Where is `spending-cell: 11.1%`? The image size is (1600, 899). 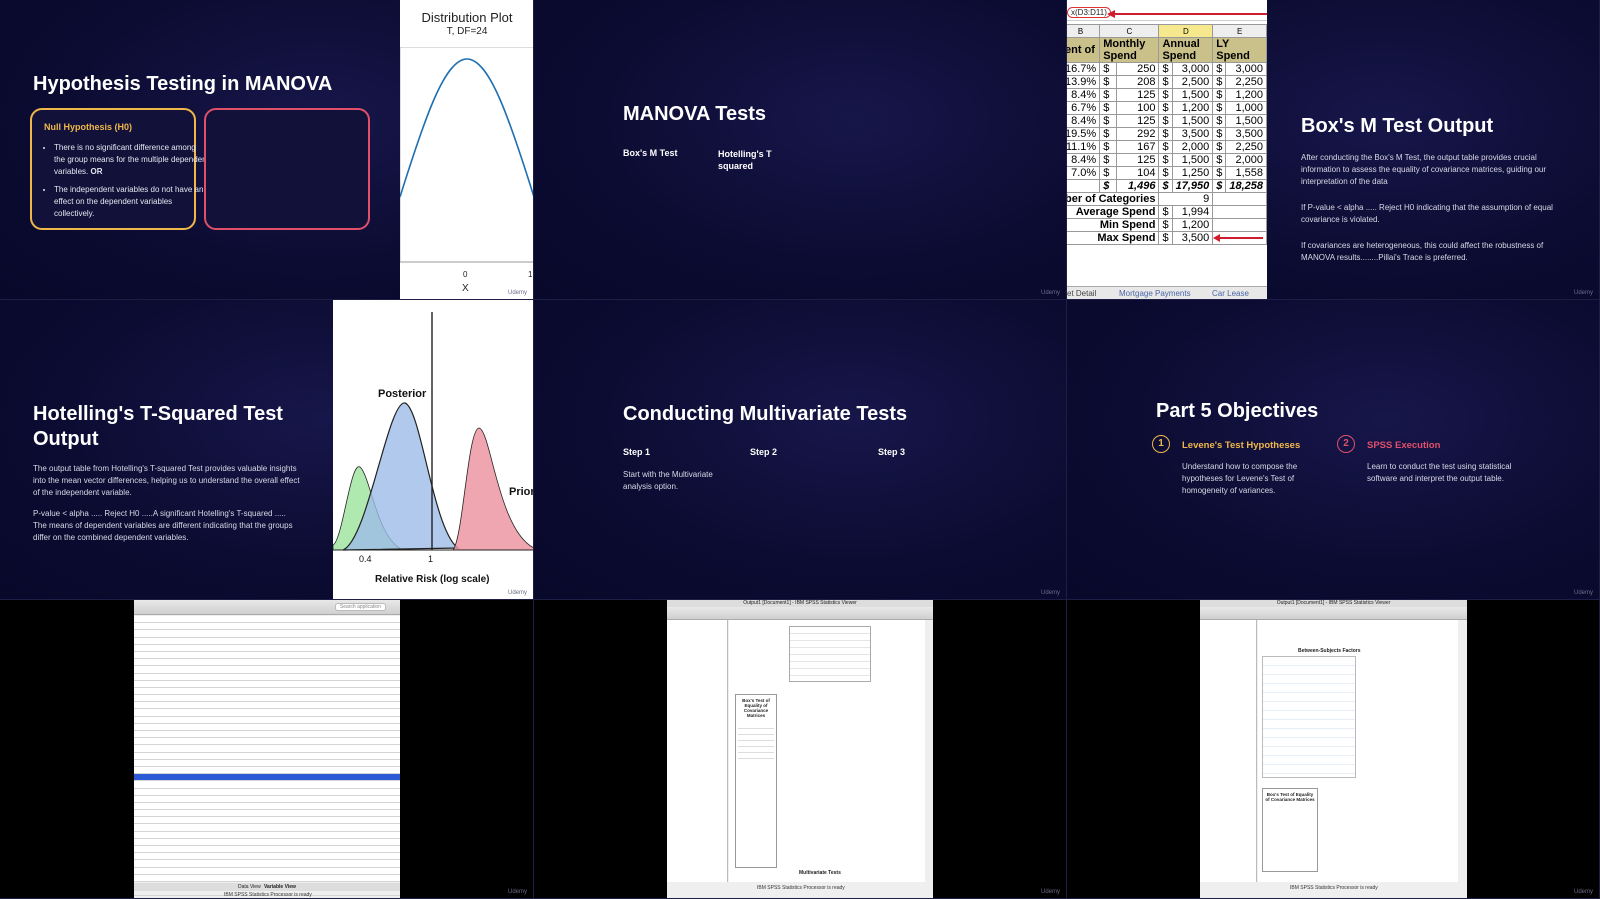 spending-cell: 11.1% is located at coordinates (1084, 147).